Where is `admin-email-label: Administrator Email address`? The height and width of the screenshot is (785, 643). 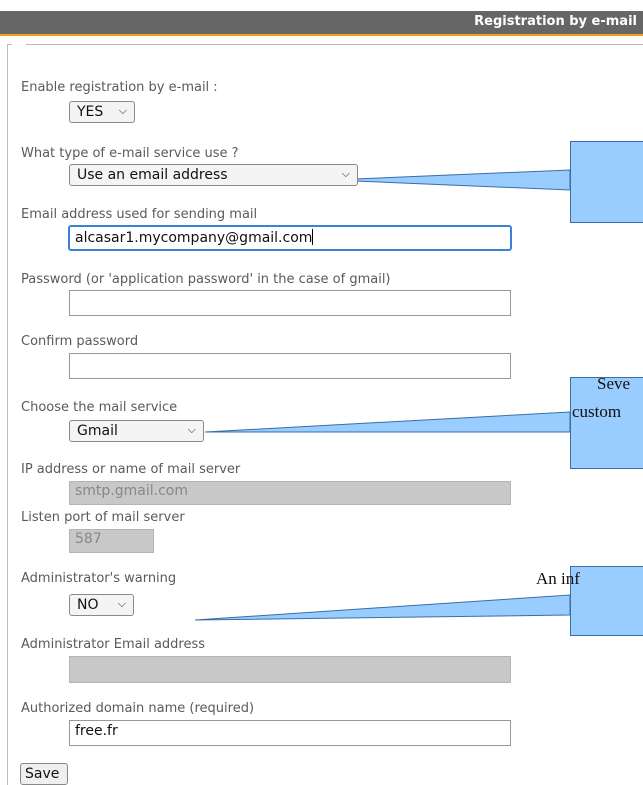 admin-email-label: Administrator Email address is located at coordinates (113, 644).